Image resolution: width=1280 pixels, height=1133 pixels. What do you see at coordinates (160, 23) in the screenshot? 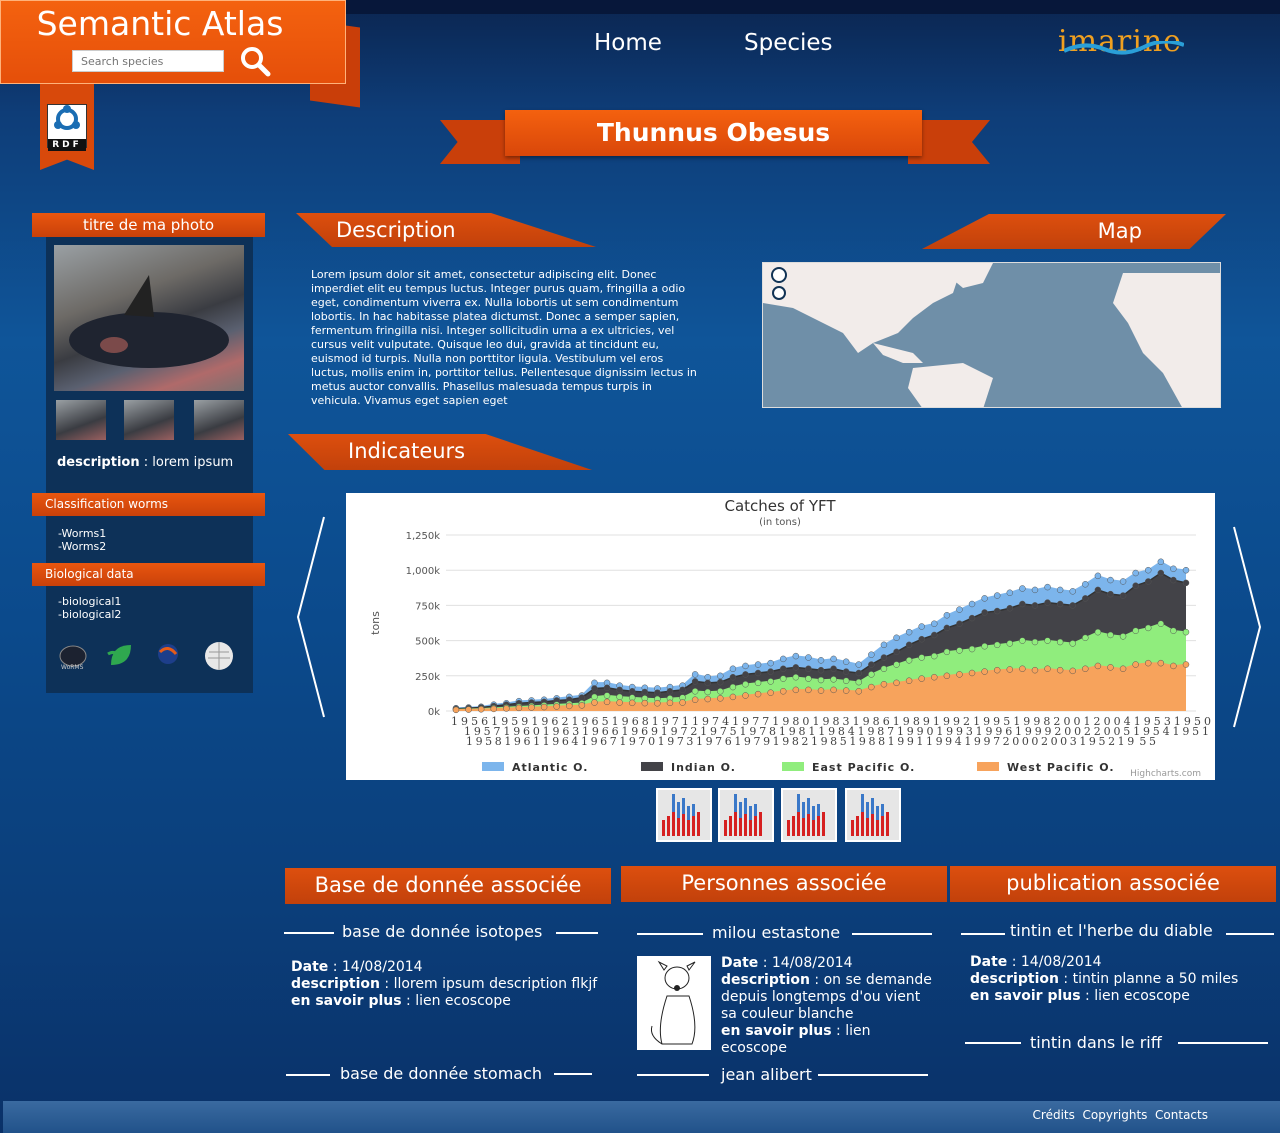
I see `app-title: Semantic Atlas` at bounding box center [160, 23].